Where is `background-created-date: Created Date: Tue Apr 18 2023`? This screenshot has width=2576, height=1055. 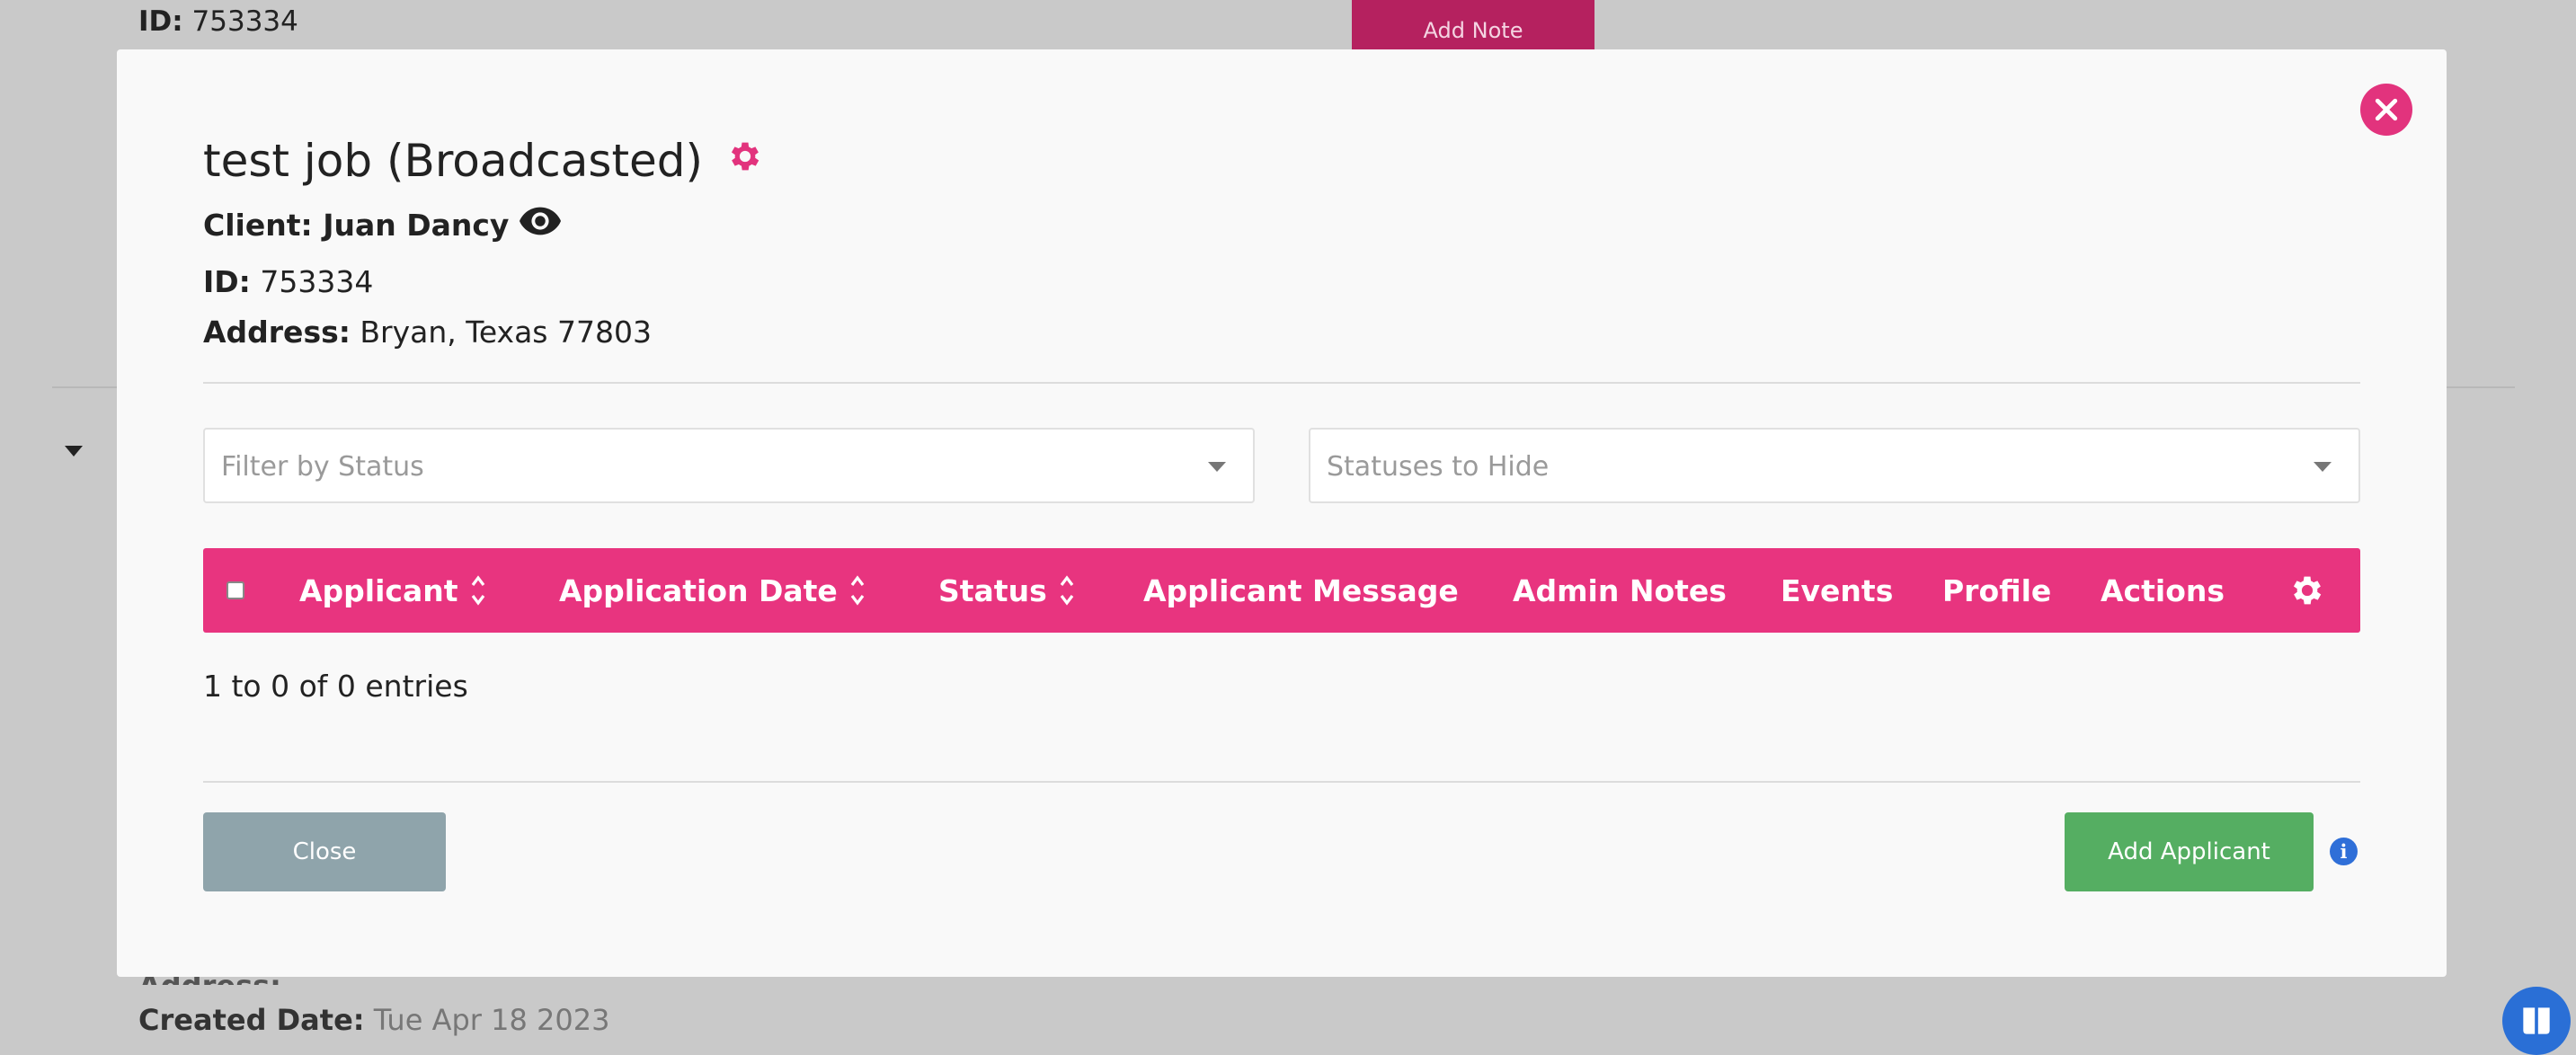
background-created-date: Created Date: Tue Apr 18 2023 is located at coordinates (374, 1020).